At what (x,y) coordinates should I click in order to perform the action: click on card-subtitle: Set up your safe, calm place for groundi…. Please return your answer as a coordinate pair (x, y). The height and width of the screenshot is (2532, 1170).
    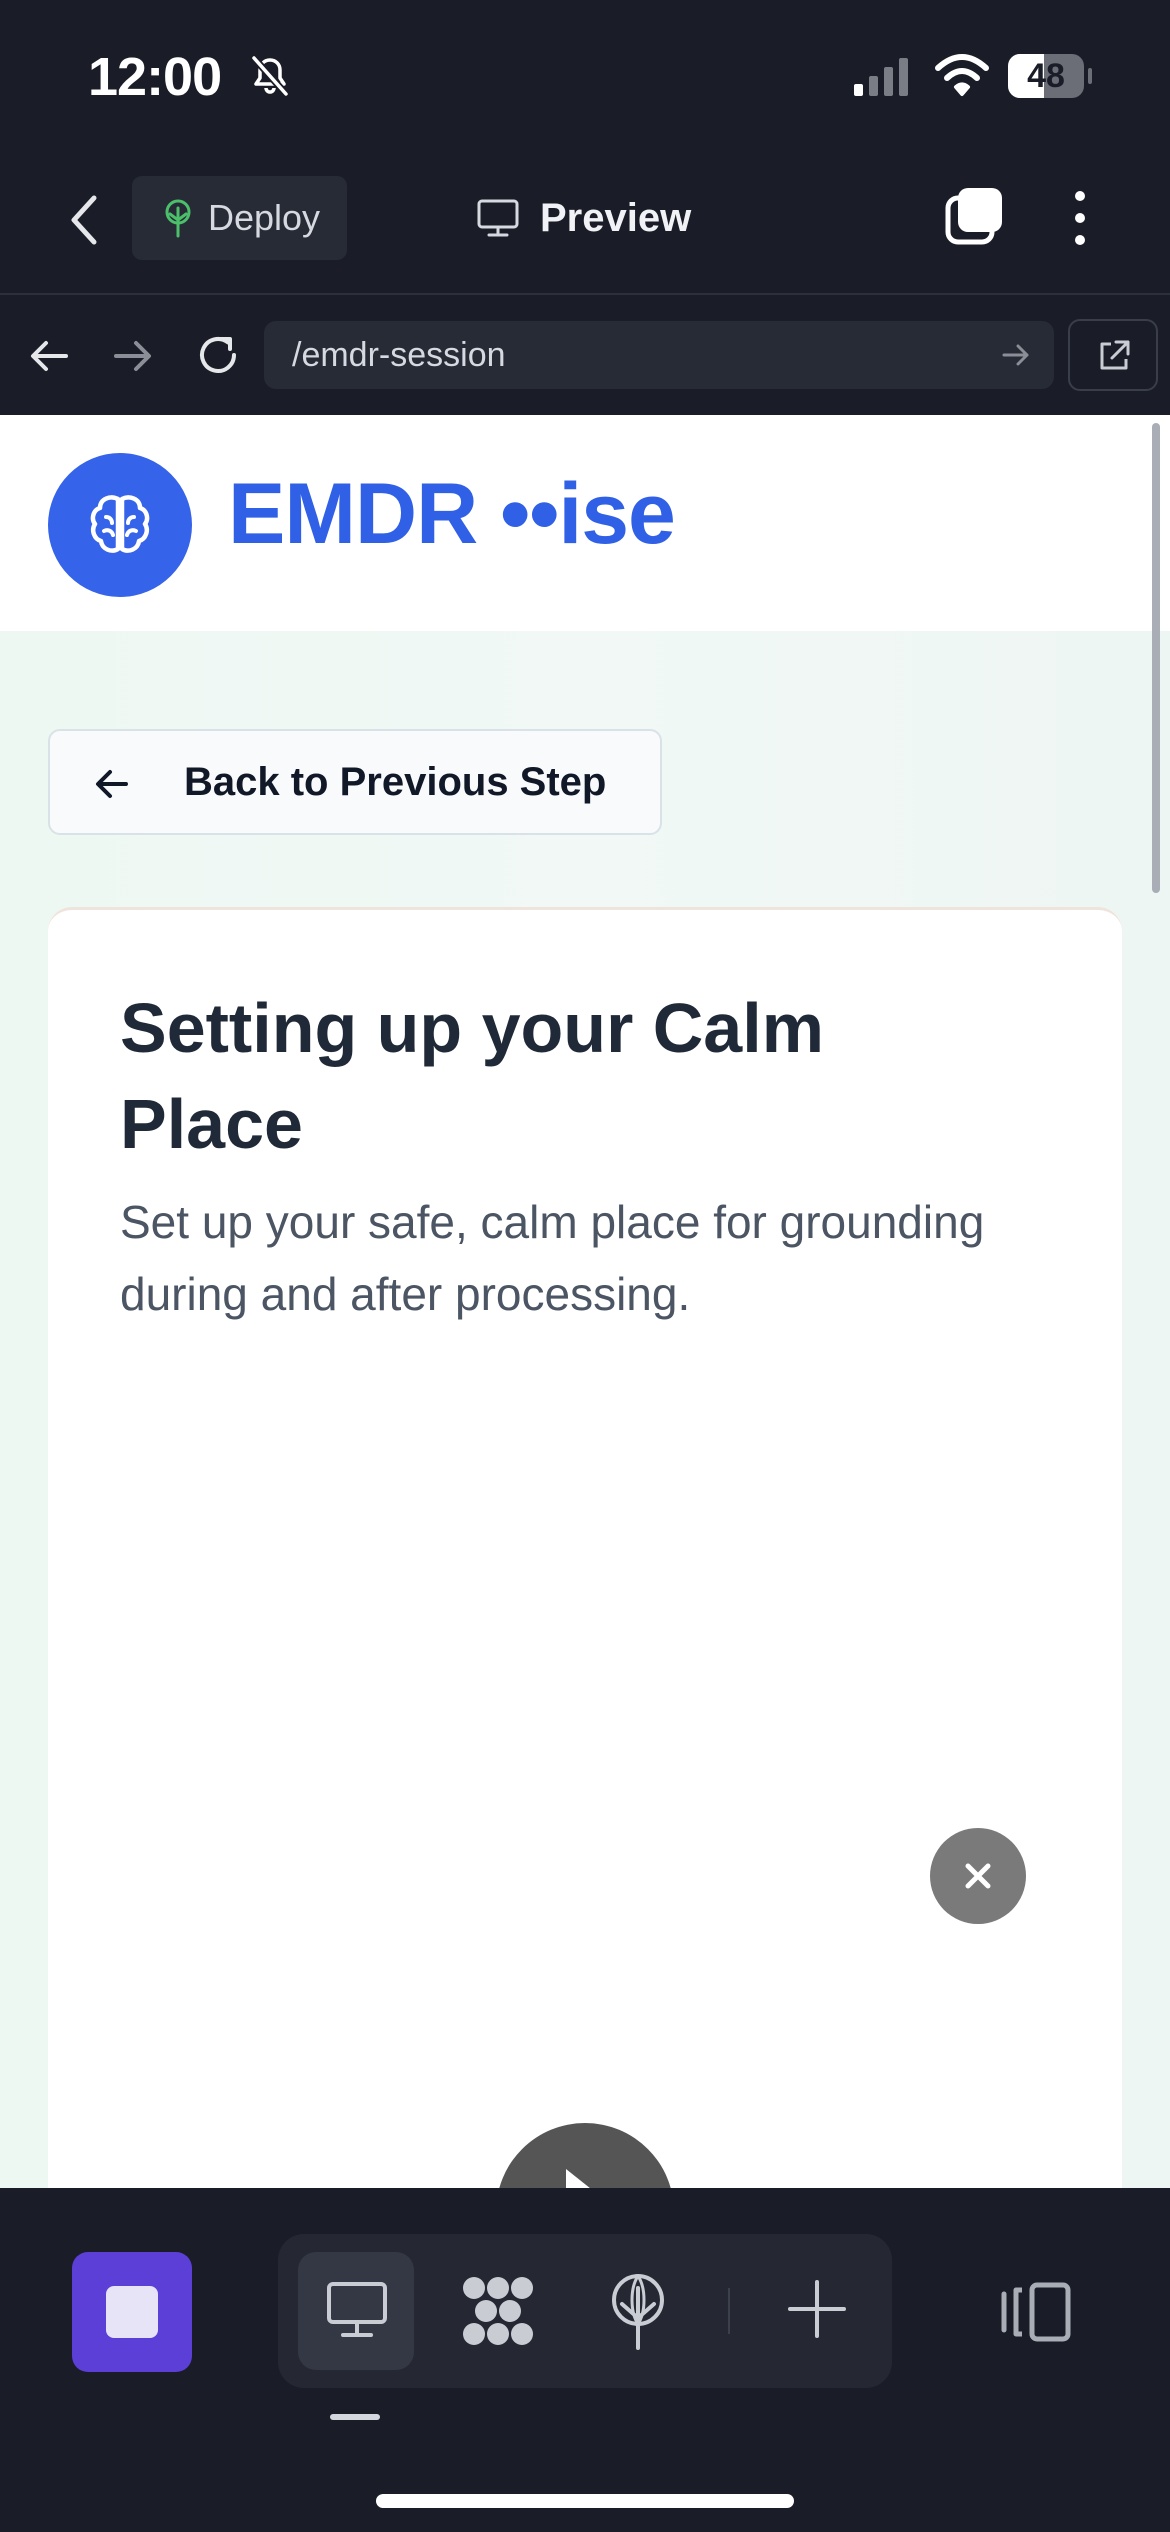
    Looking at the image, I should click on (552, 1258).